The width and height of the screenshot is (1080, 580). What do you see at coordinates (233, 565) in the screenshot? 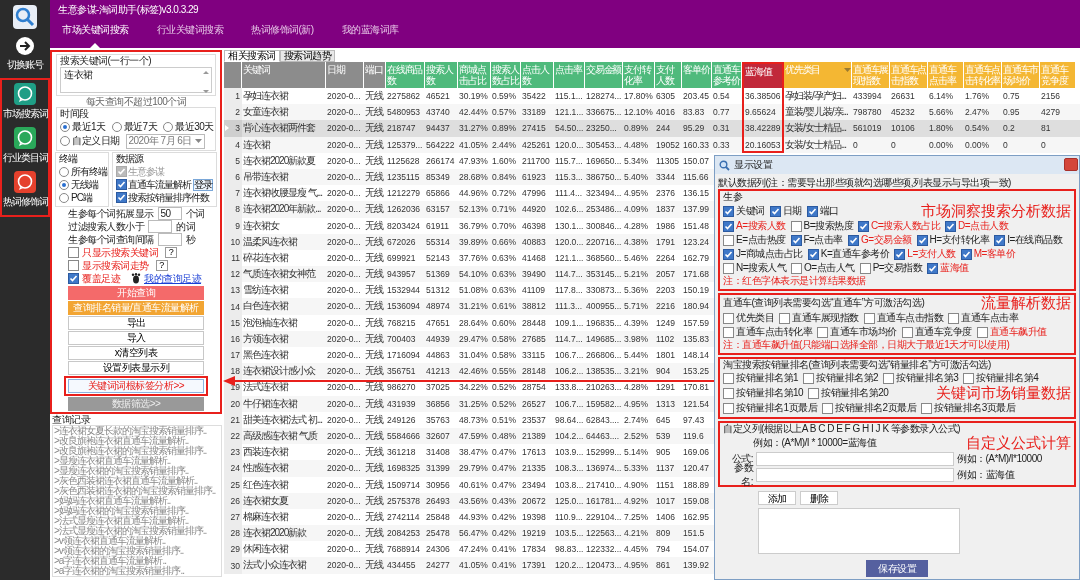
I see `row-header: 30` at bounding box center [233, 565].